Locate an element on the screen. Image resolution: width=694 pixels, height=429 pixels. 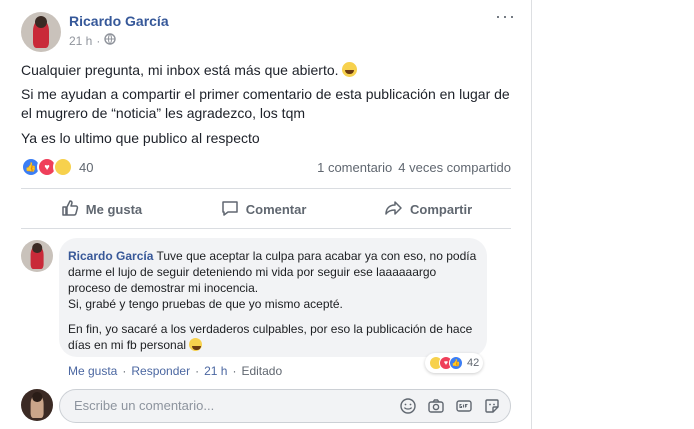
comment-like-link: Me gusta is located at coordinates (92, 371).